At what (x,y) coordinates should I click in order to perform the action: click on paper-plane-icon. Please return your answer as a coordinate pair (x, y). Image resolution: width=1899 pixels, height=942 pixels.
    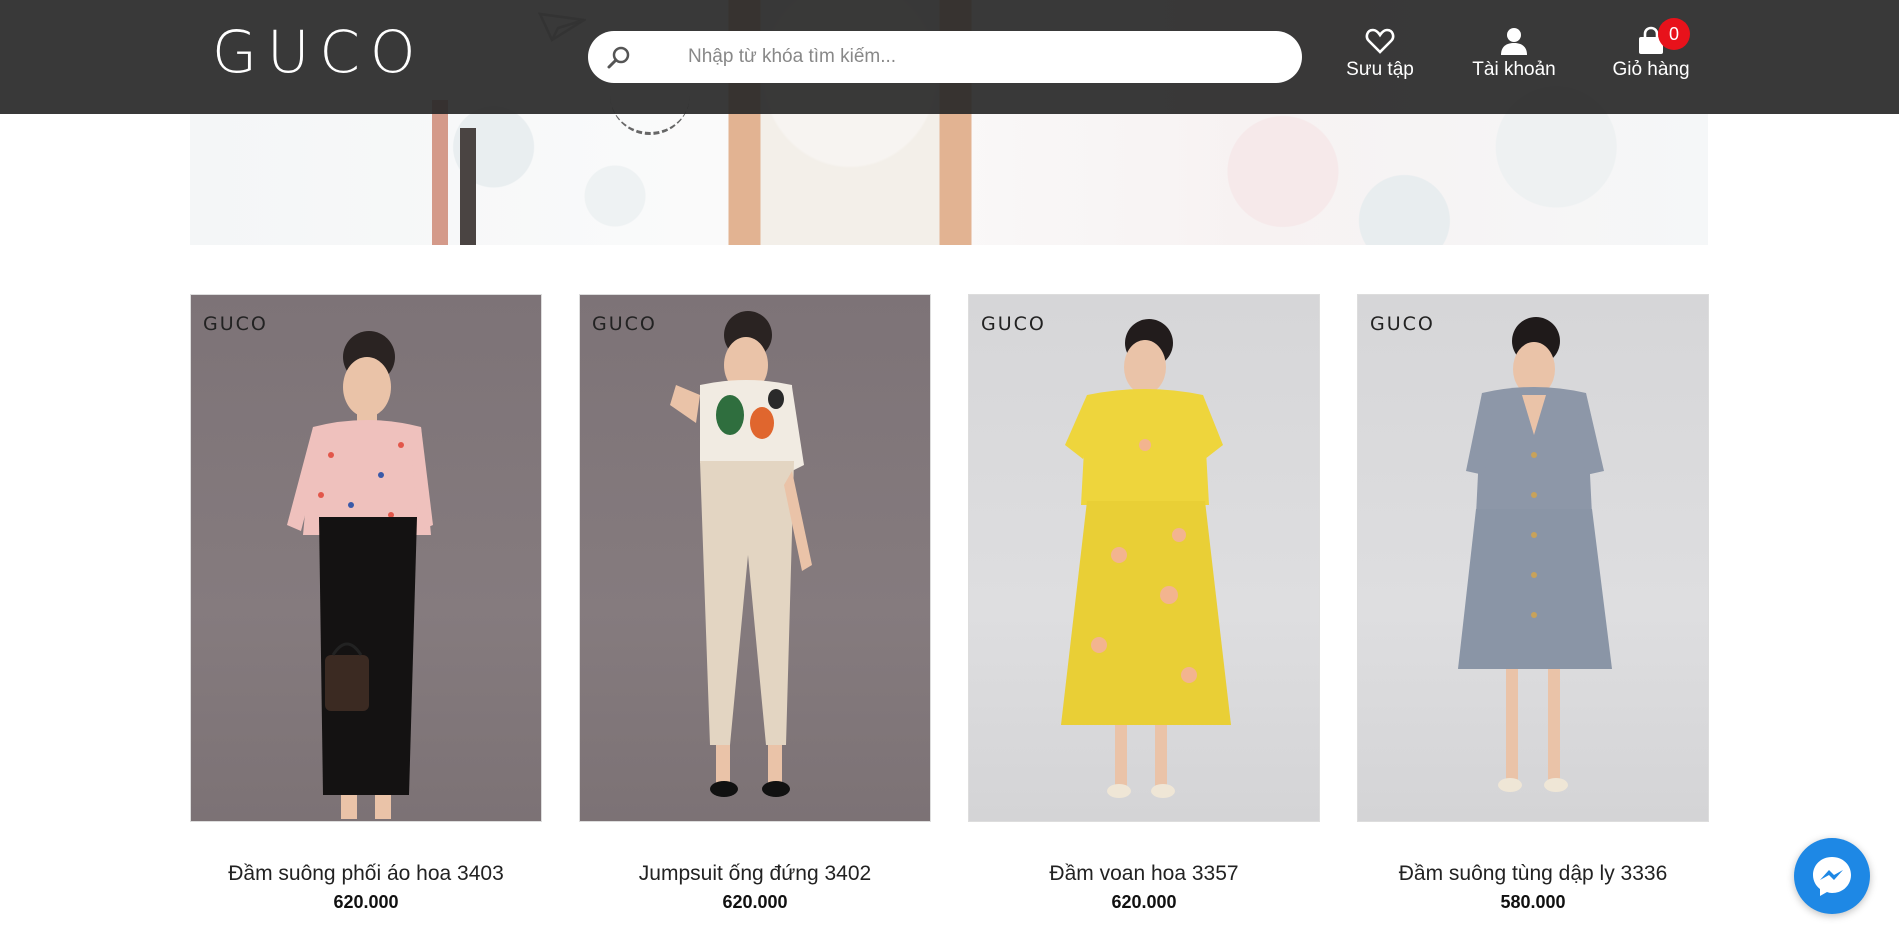
    Looking at the image, I should click on (562, 27).